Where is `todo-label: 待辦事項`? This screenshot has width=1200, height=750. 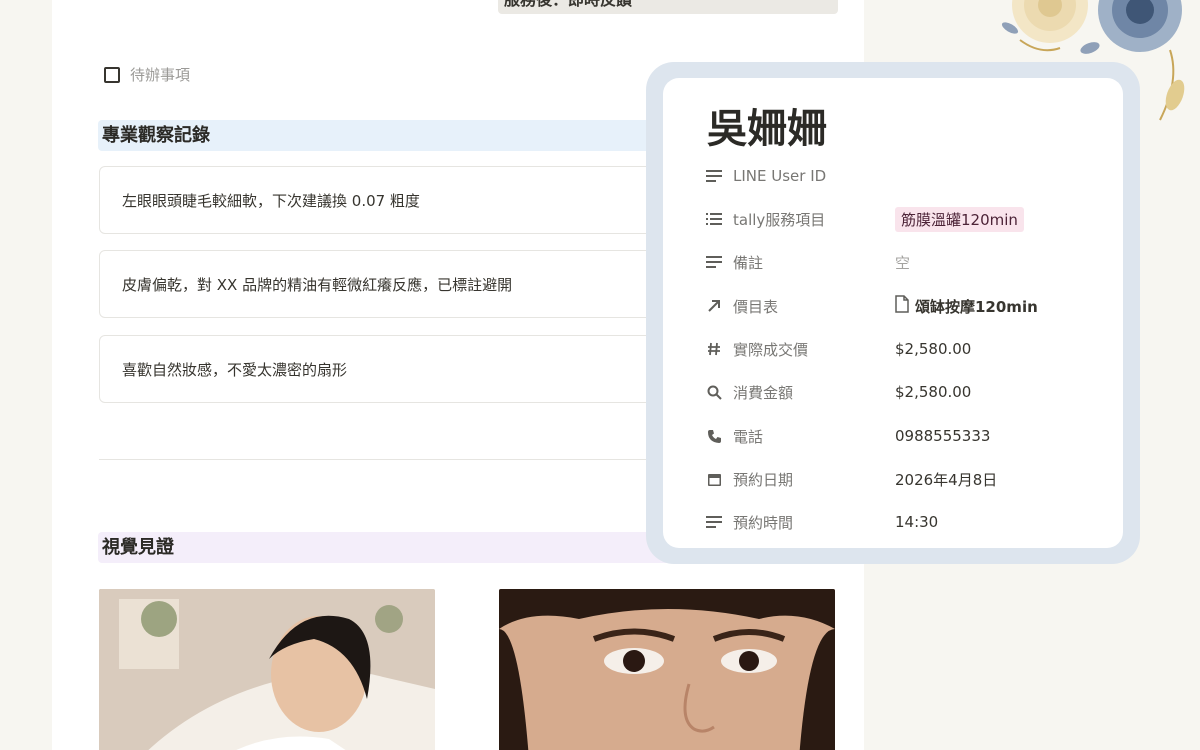
todo-label: 待辦事項 is located at coordinates (160, 75).